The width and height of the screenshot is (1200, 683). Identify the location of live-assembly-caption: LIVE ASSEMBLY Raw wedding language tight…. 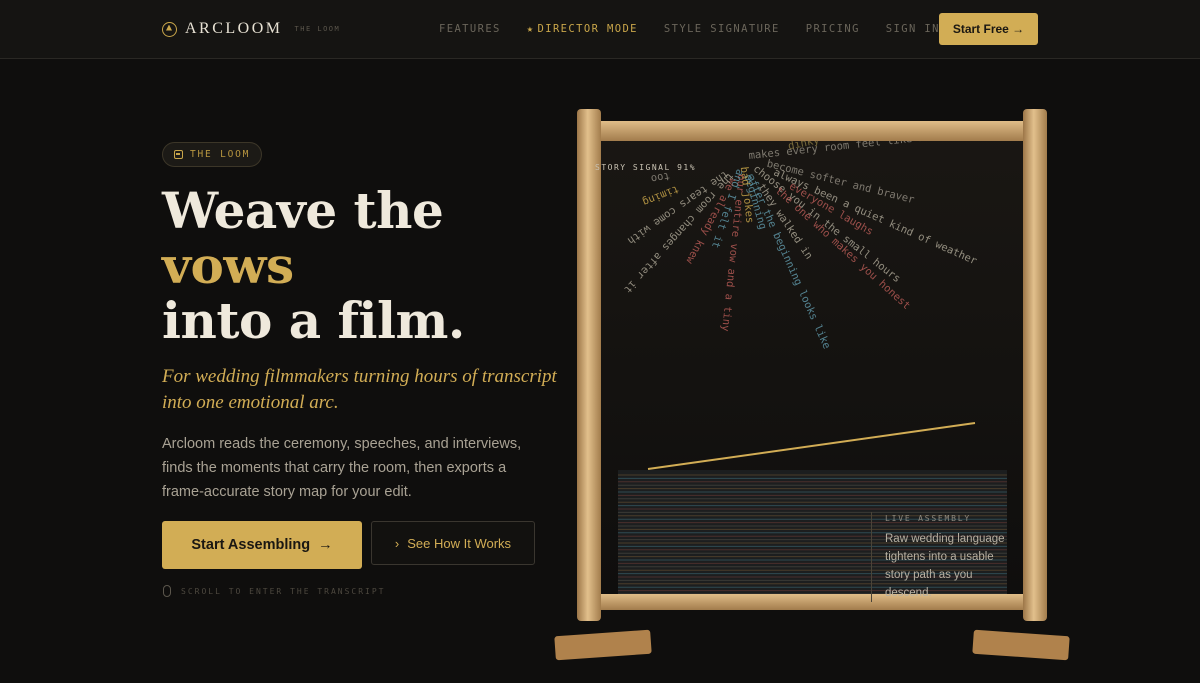
(946, 557).